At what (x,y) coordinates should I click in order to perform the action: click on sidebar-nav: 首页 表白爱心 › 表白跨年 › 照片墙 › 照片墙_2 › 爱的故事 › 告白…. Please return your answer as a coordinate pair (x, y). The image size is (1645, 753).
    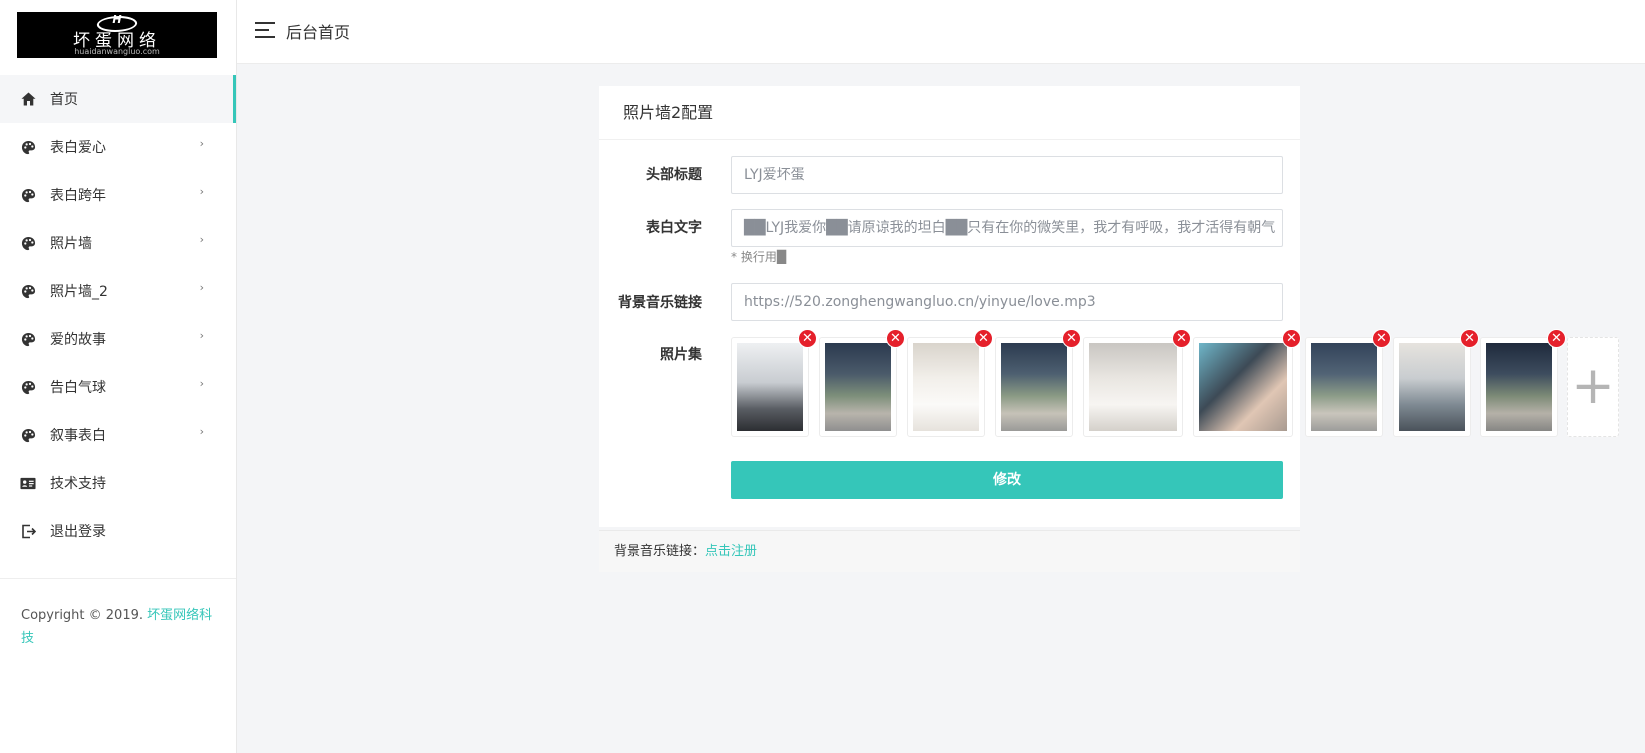
    Looking at the image, I should click on (118, 315).